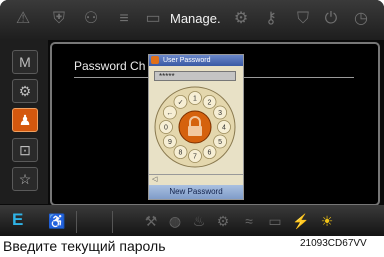 This screenshot has width=384, height=257. What do you see at coordinates (175, 221) in the screenshot?
I see `oil-icon: ◍` at bounding box center [175, 221].